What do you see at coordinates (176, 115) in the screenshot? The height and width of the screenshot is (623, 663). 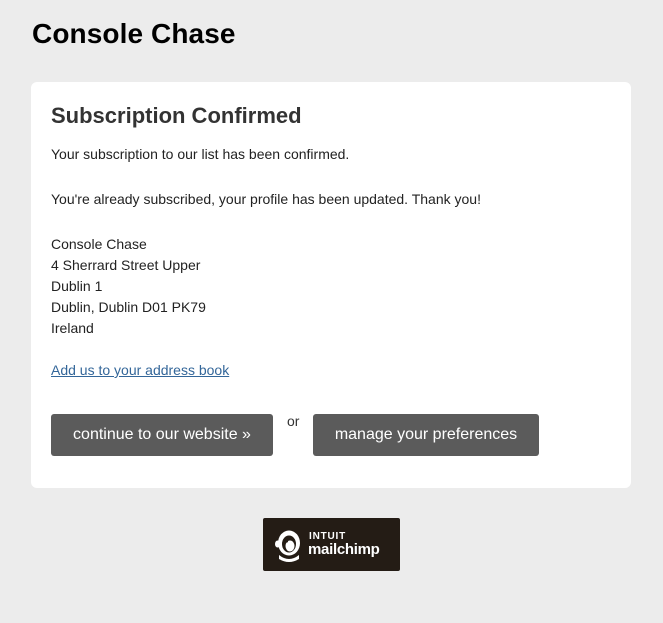 I see `confirmation-heading: Subscription Confirmed` at bounding box center [176, 115].